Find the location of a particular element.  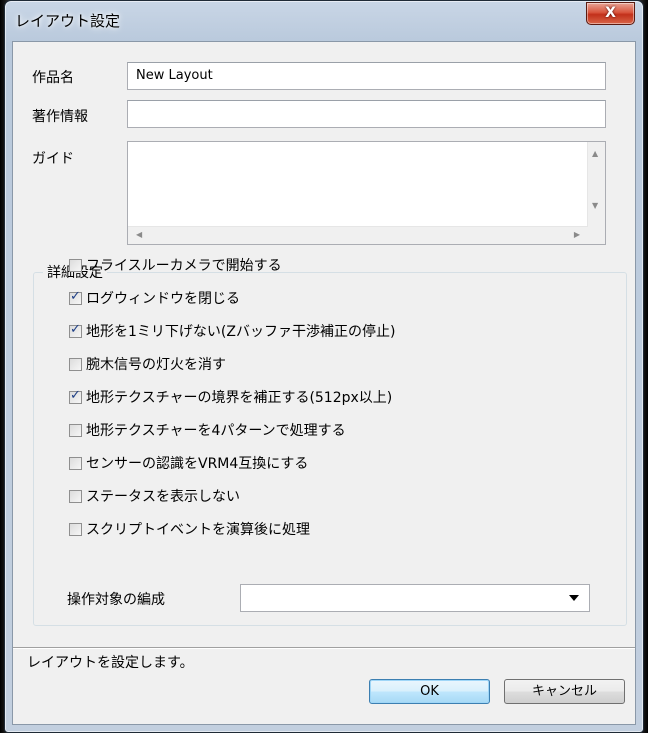

option-label: 地形を1ミリ下げない(Zバッファ干渉補正の停止) is located at coordinates (241, 332).